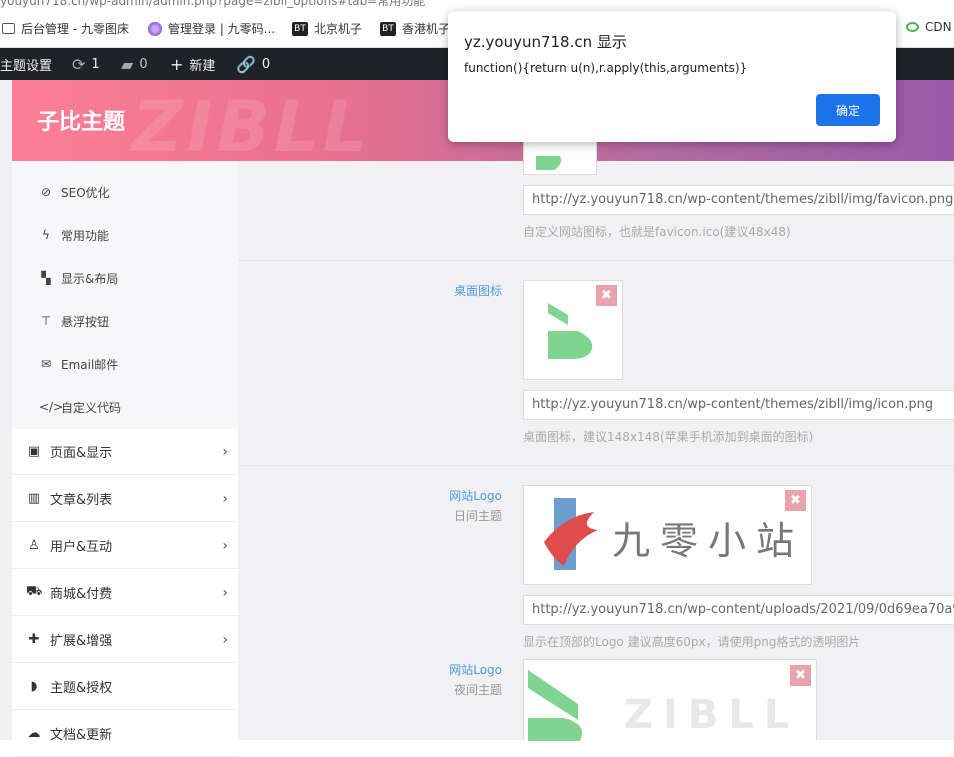  I want to click on logo-night-label: 网站Logo, so click(475, 670).